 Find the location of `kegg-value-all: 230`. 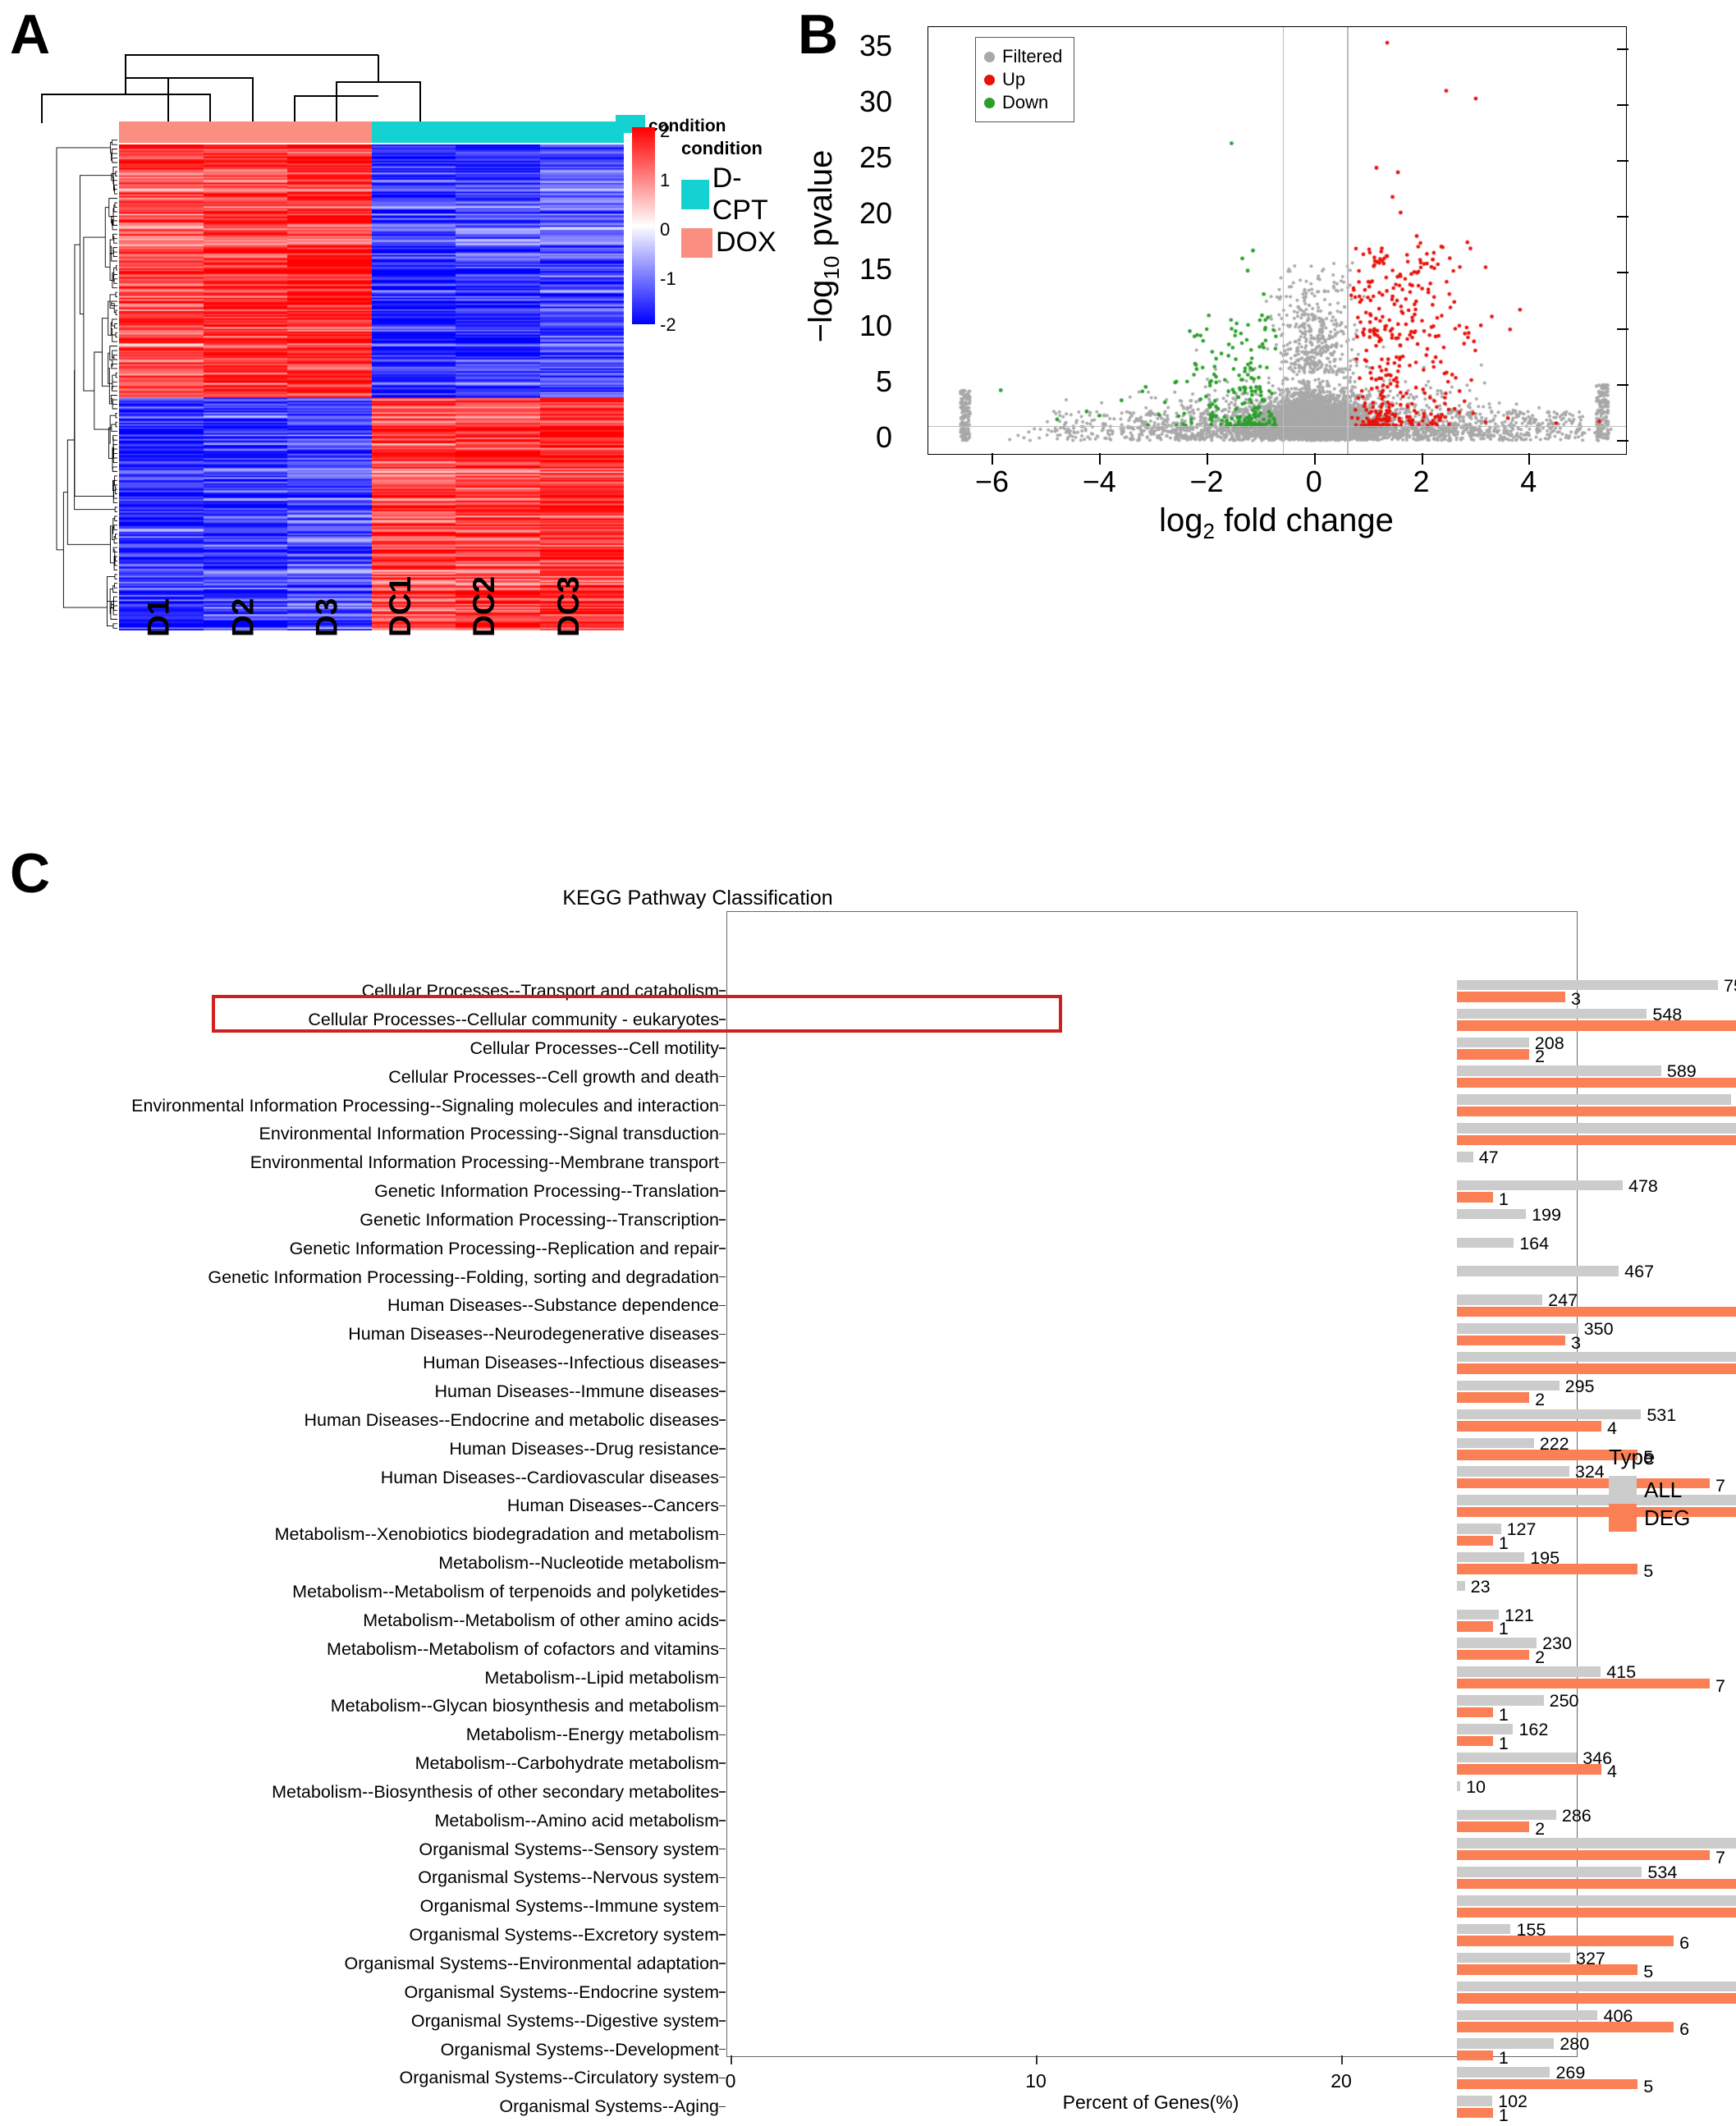

kegg-value-all: 230 is located at coordinates (1557, 1643).